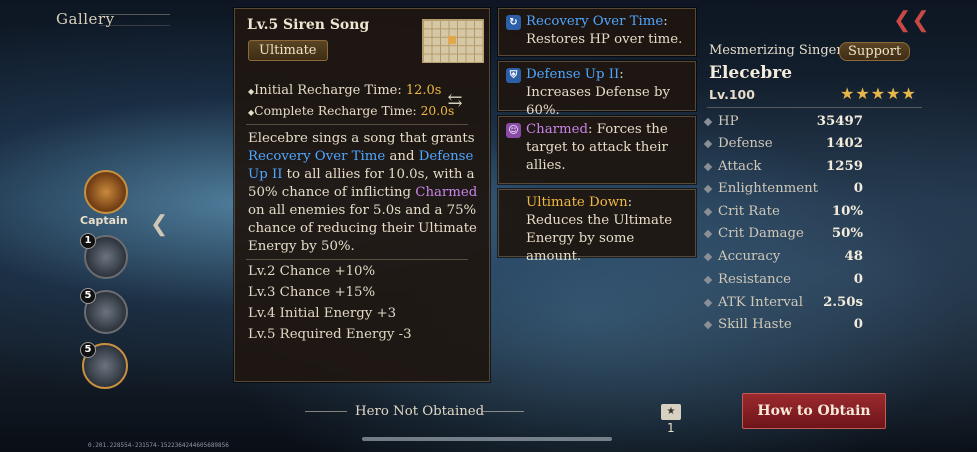  I want to click on stat-label: Enlightenment, so click(768, 188).